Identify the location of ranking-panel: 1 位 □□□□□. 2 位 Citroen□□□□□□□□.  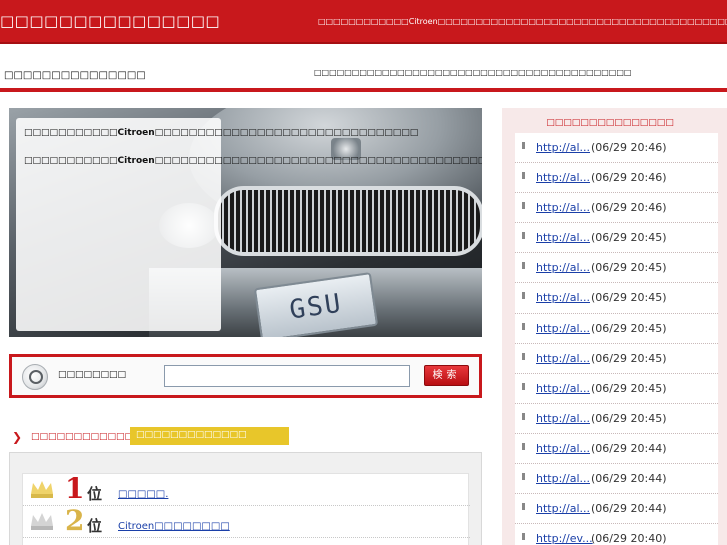
(245, 498).